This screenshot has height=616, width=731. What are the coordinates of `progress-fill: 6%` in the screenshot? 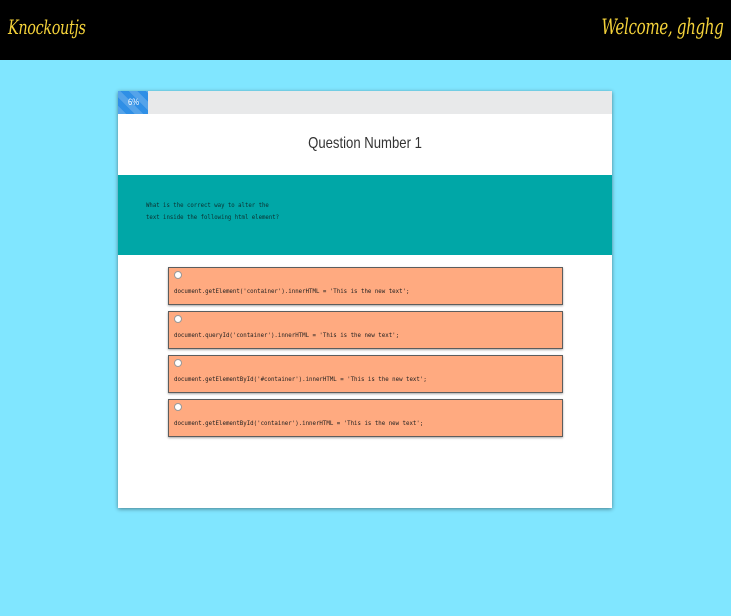 It's located at (133, 102).